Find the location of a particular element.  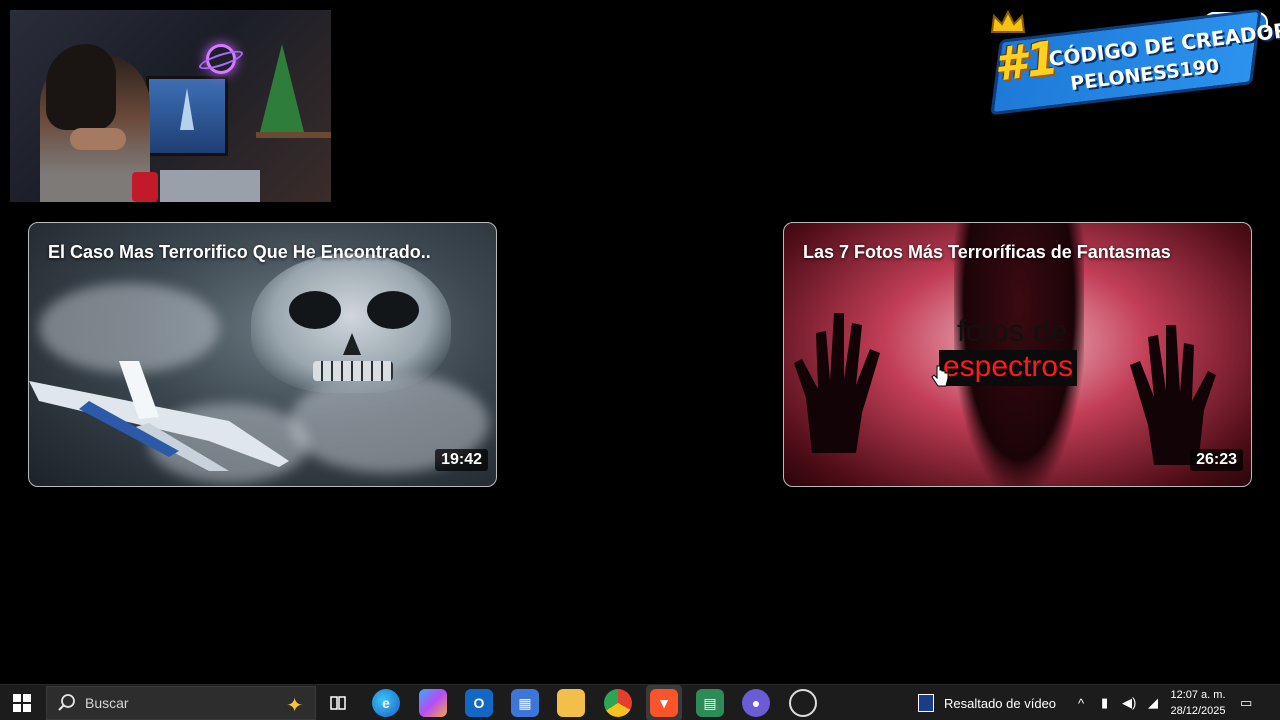

airplane-image is located at coordinates (159, 416).